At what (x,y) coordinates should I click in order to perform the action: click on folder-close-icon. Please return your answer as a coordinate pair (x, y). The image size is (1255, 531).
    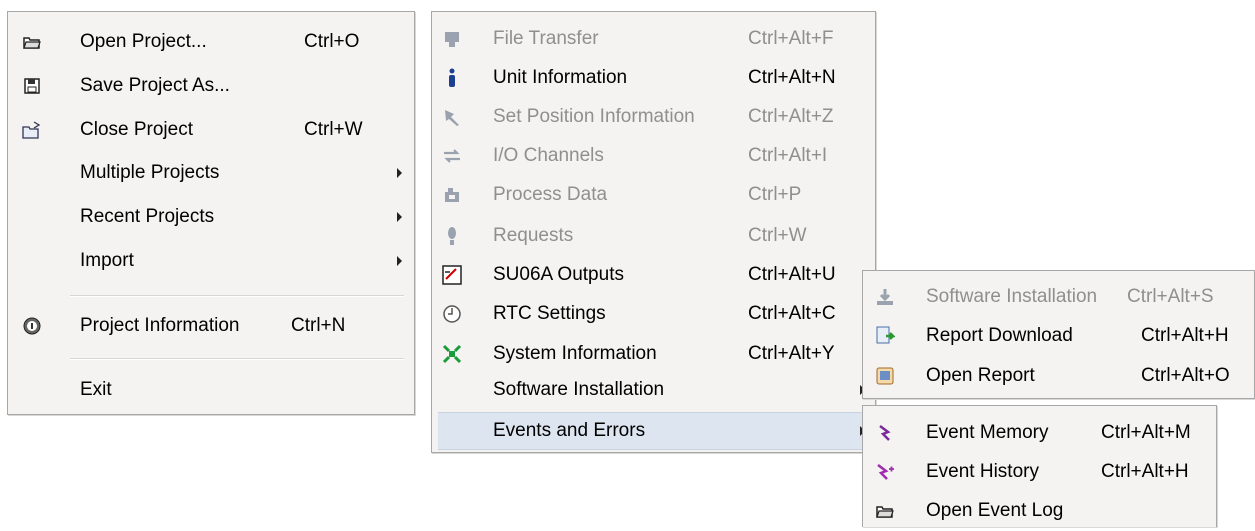
    Looking at the image, I should click on (32, 130).